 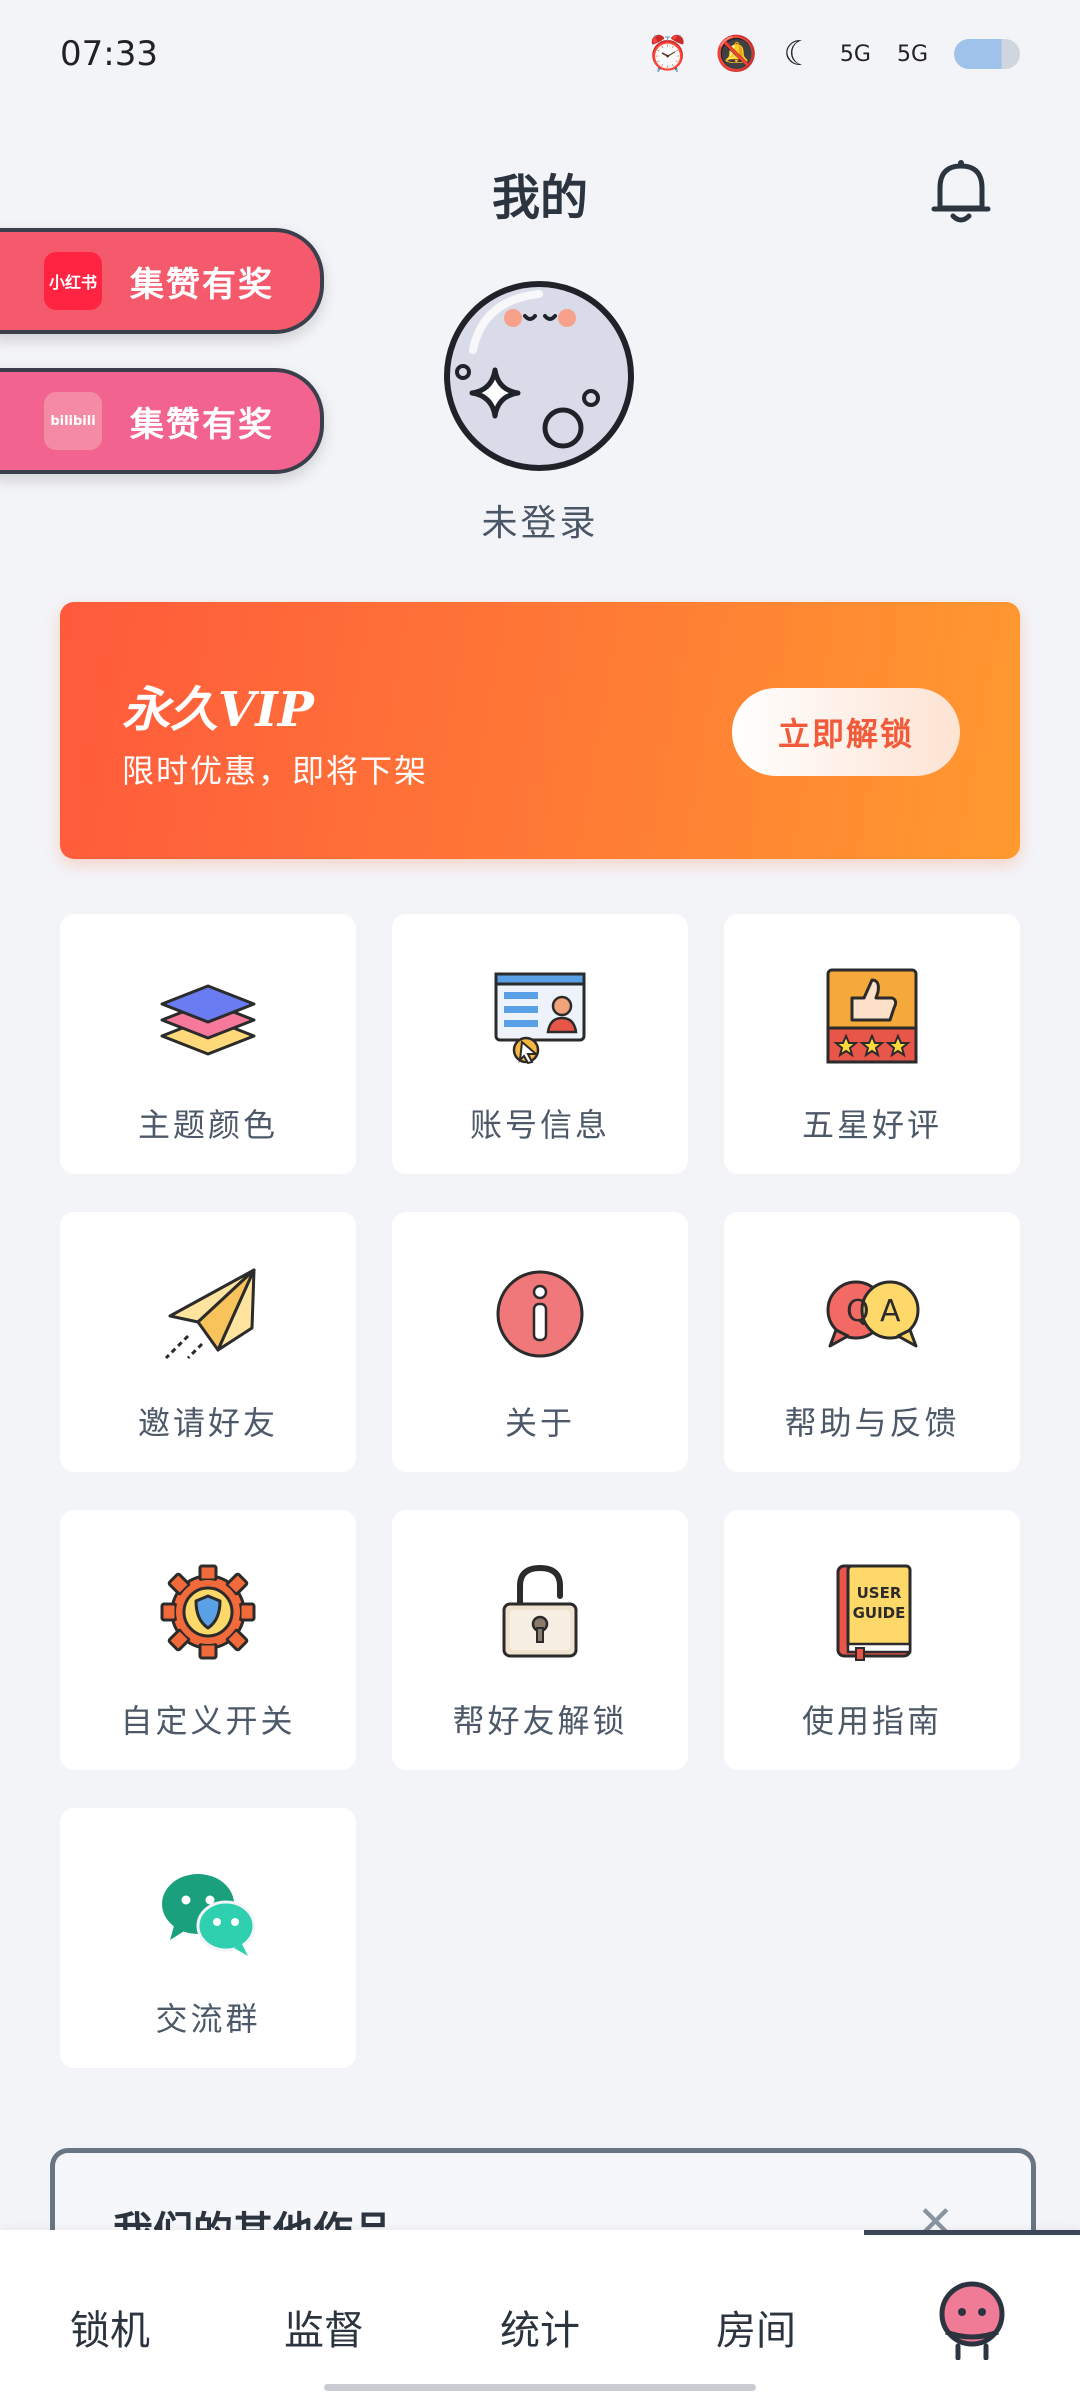 I want to click on unlock-now-button: 立即解锁, so click(x=846, y=732).